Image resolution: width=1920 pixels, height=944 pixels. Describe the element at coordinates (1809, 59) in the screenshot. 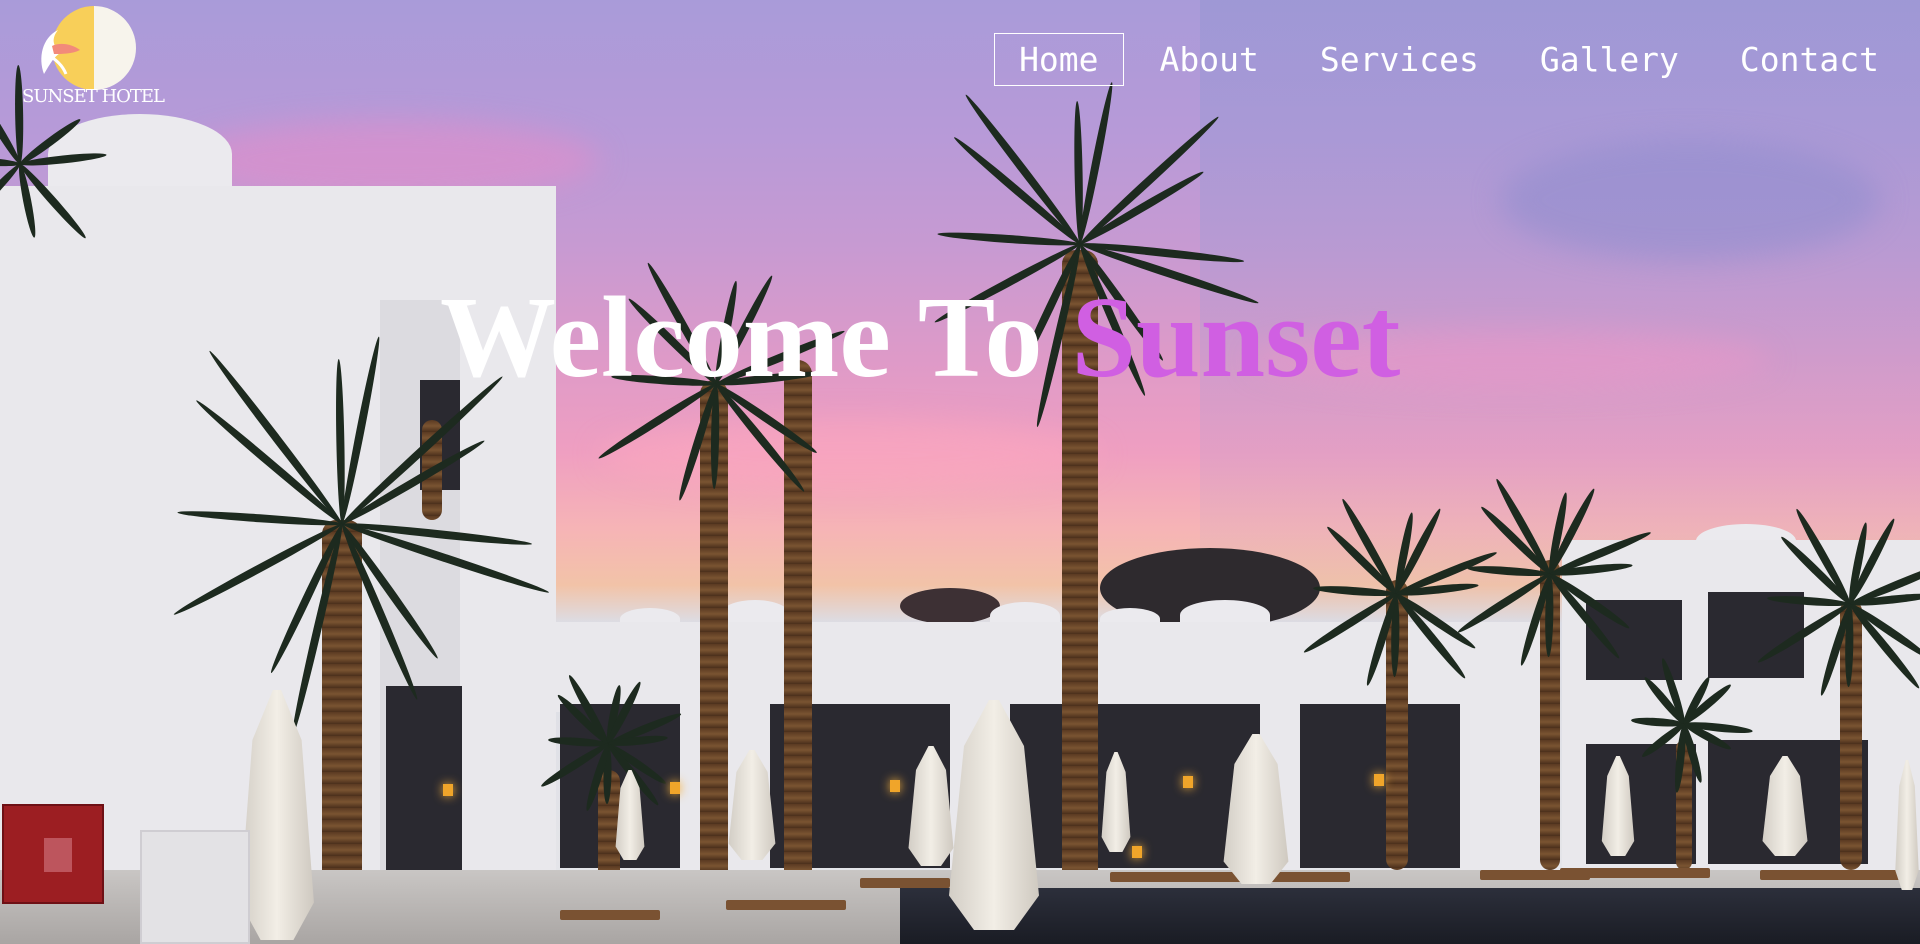

I see `nav-item-contact: Contact` at that location.